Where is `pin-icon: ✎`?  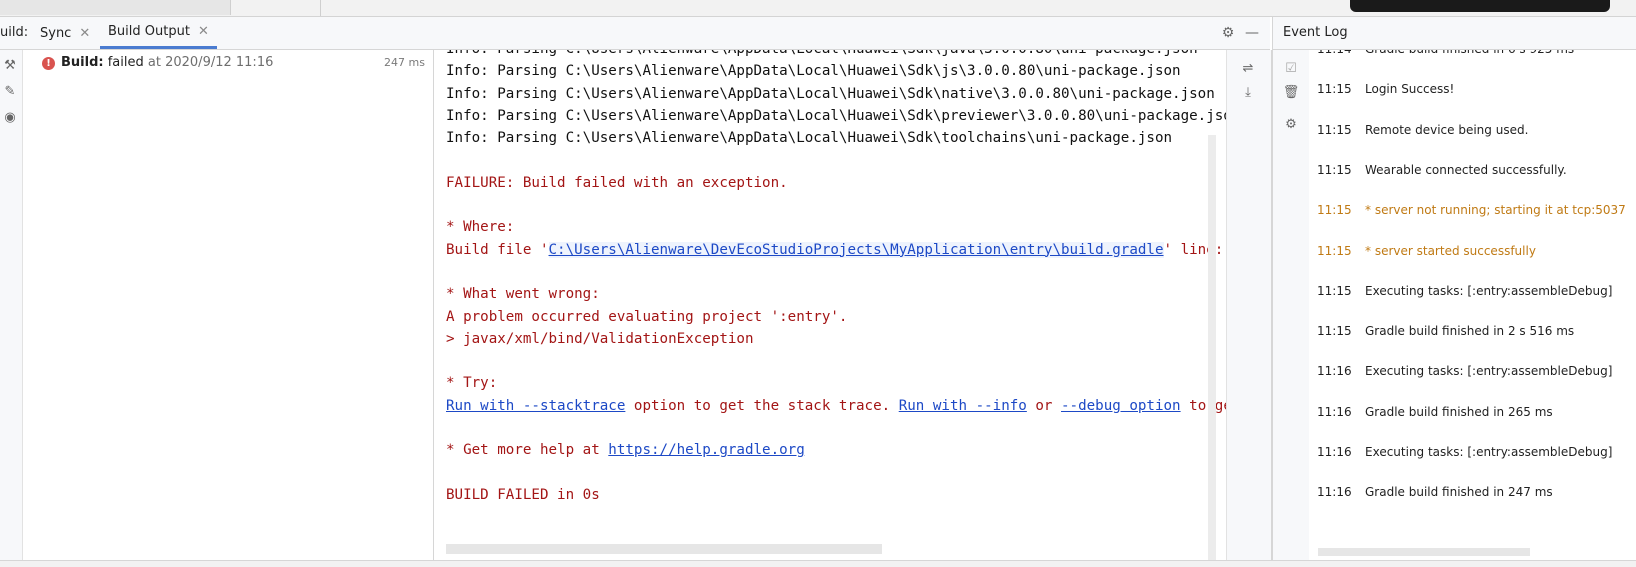 pin-icon: ✎ is located at coordinates (10, 92).